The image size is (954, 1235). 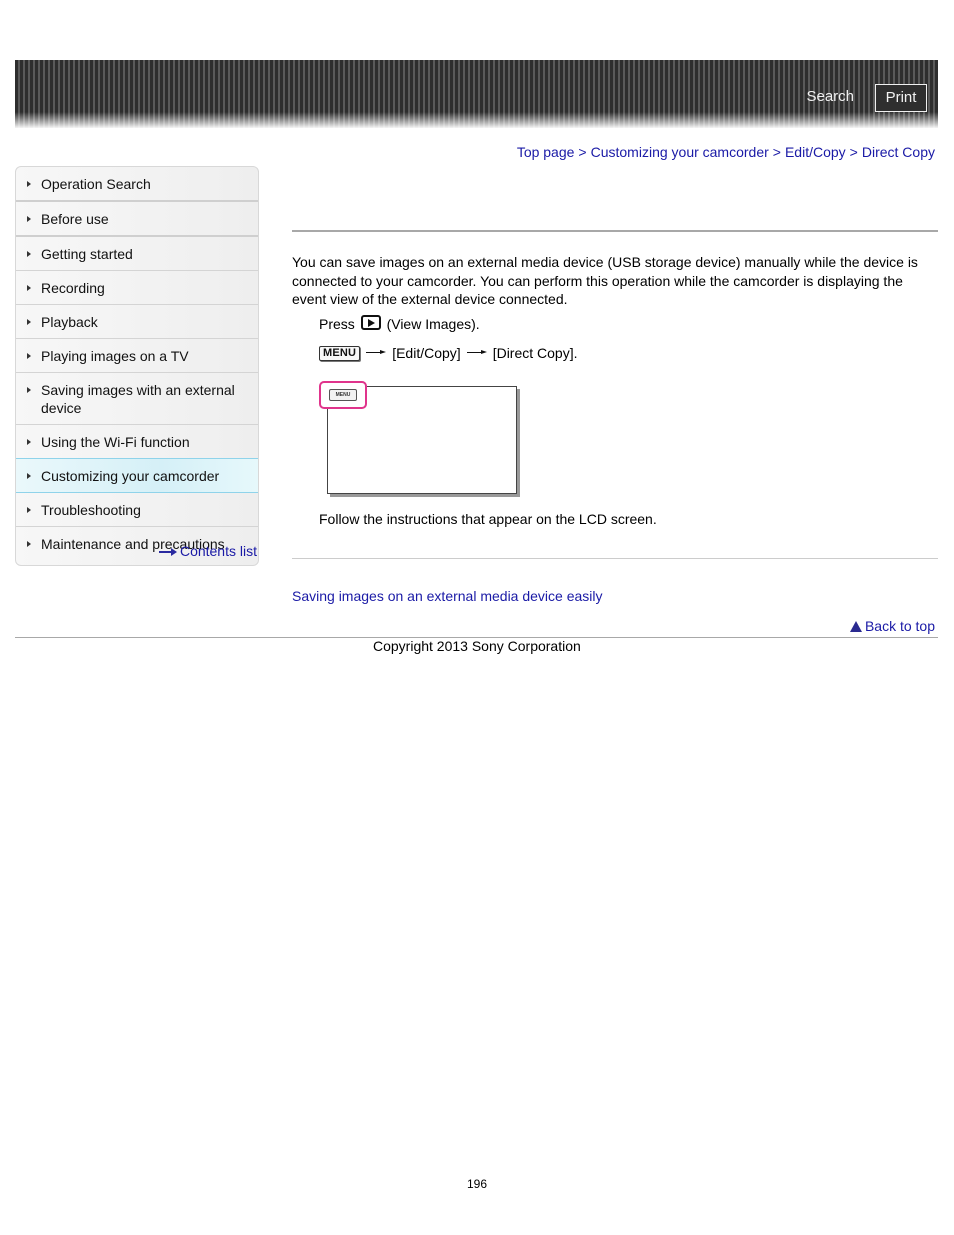 What do you see at coordinates (343, 395) in the screenshot?
I see `lcd-menu-button-icon: MENU` at bounding box center [343, 395].